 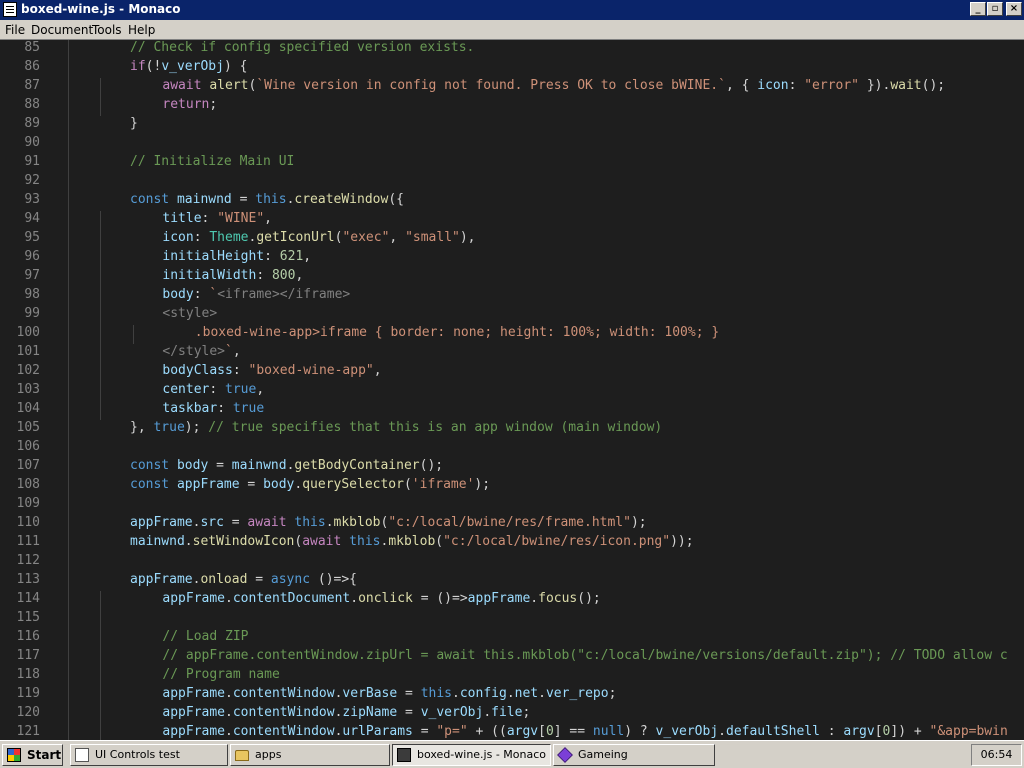 I want to click on code-token: initialWidth, so click(x=209, y=275).